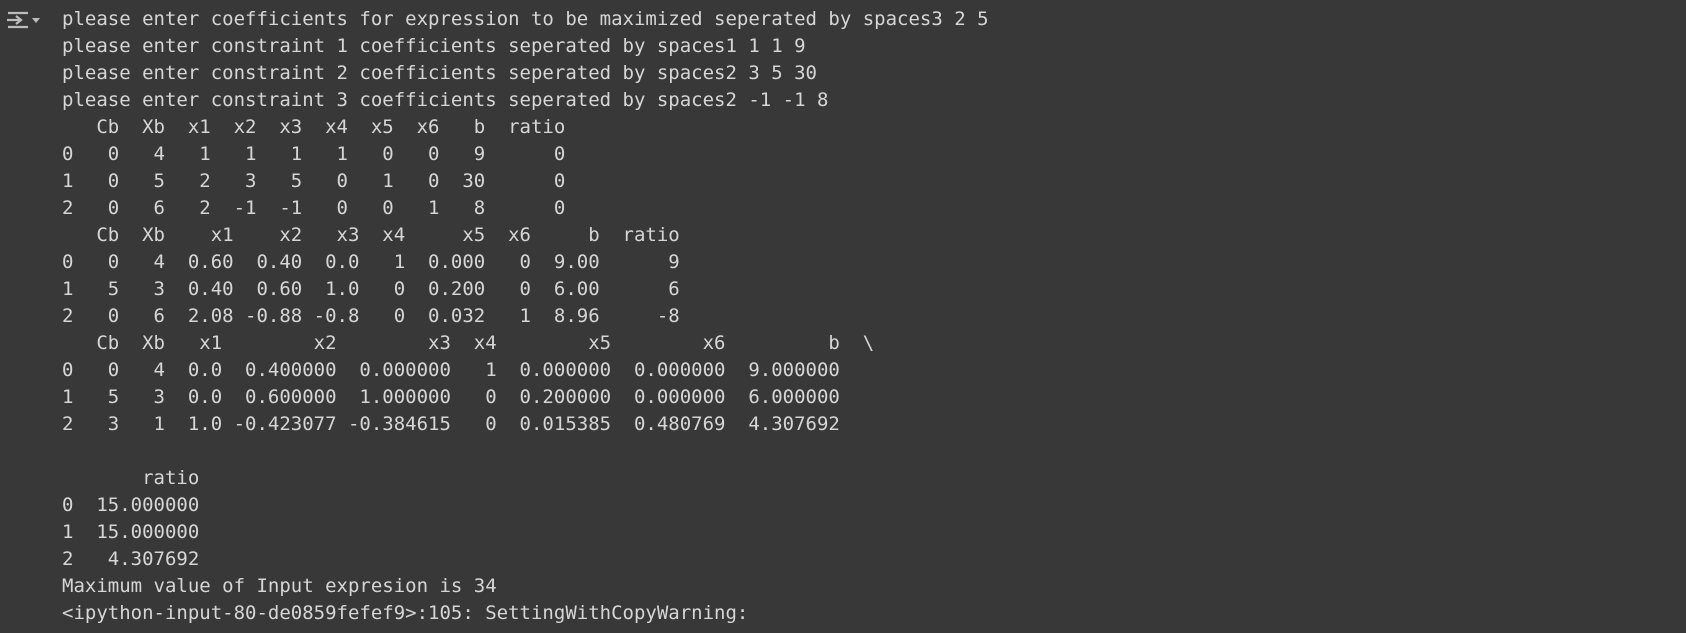 The image size is (1686, 633). I want to click on output-collapse-toggle, so click(24, 20).